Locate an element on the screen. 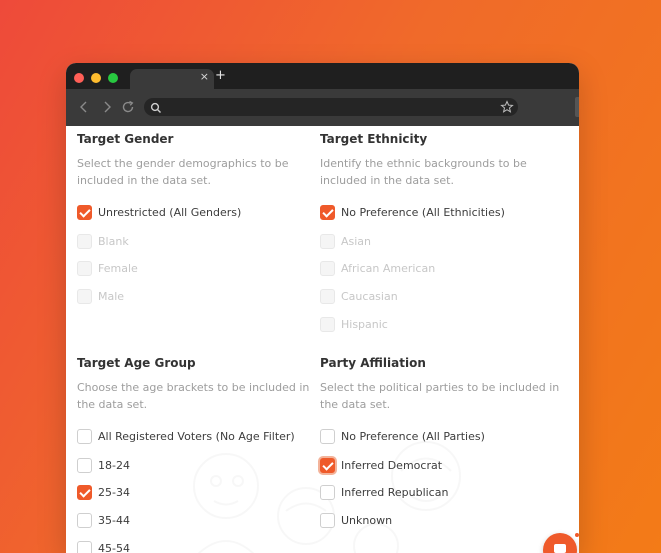  checkbox-label: Caucasian is located at coordinates (369, 296).